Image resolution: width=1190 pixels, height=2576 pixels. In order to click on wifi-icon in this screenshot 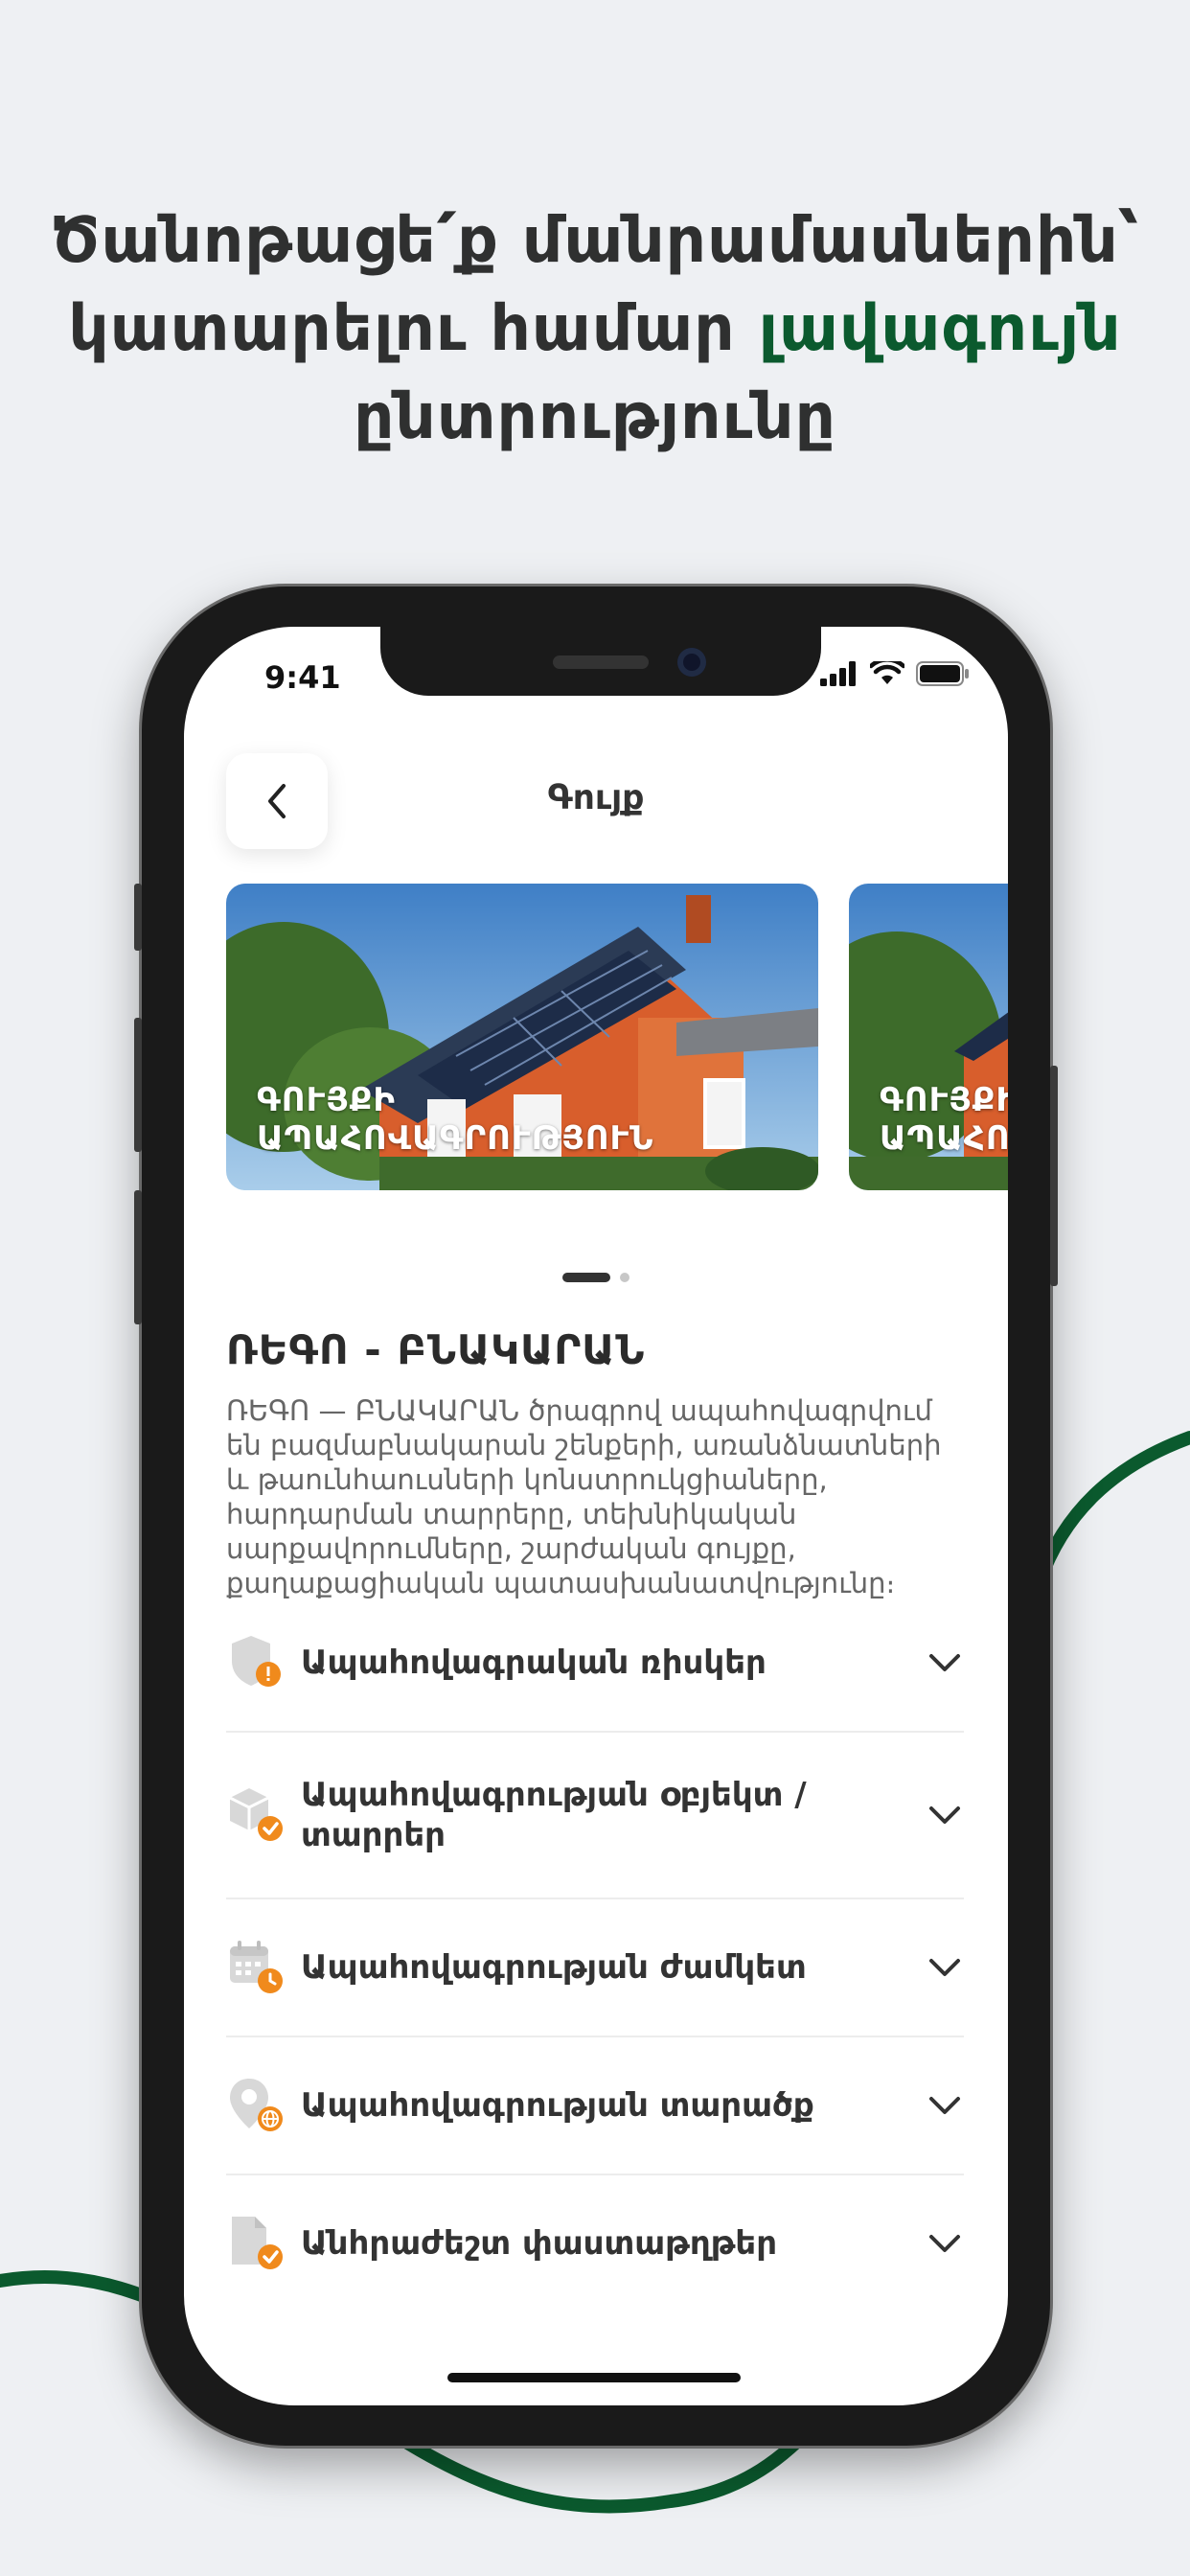, I will do `click(887, 672)`.